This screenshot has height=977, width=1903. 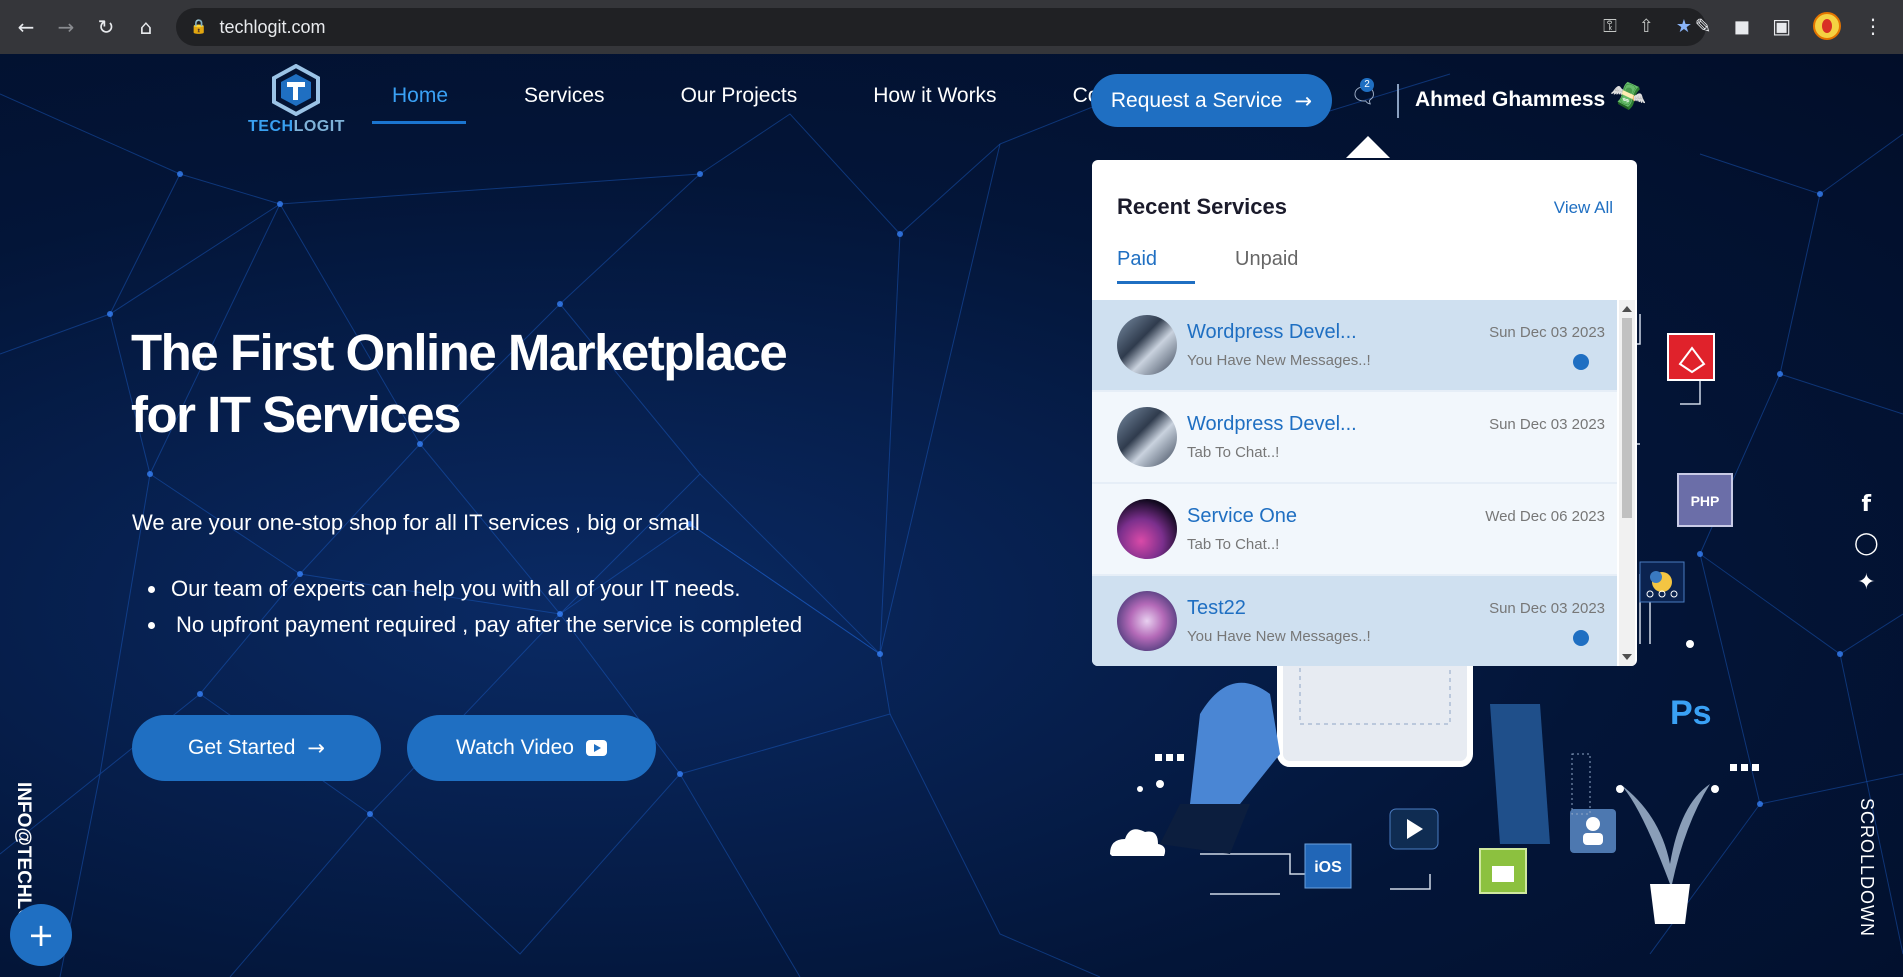 What do you see at coordinates (934, 101) in the screenshot?
I see `nav-how-it-works: How it Works` at bounding box center [934, 101].